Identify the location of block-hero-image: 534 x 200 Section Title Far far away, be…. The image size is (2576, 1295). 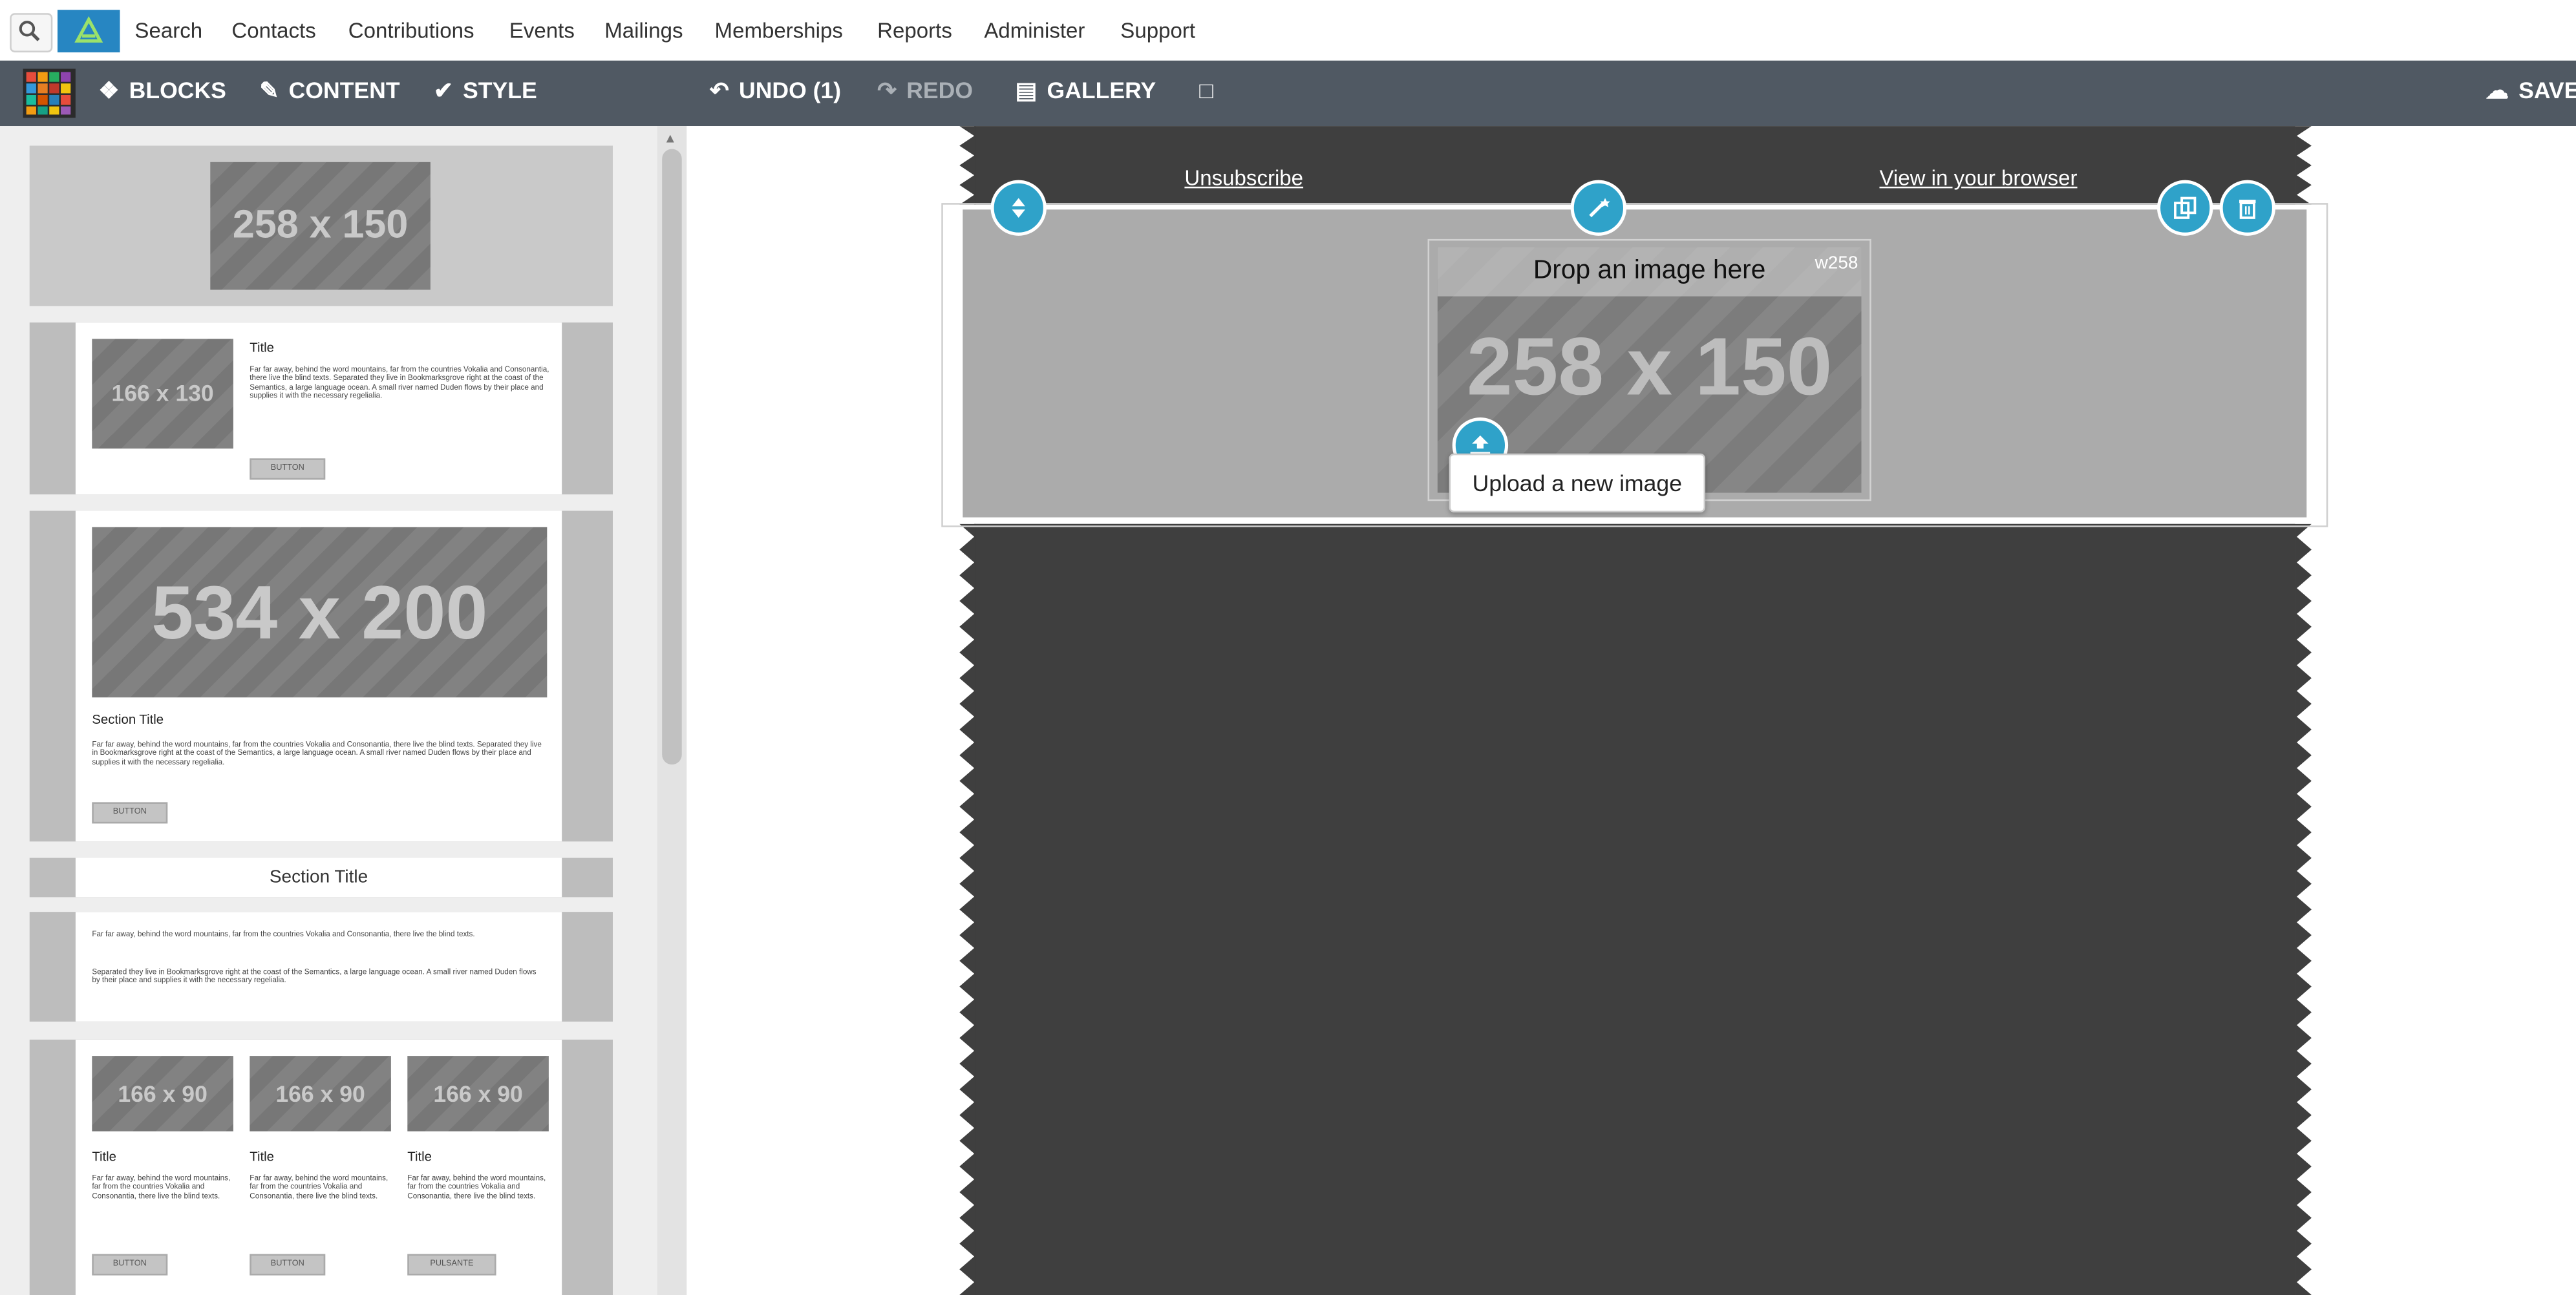
(321, 676).